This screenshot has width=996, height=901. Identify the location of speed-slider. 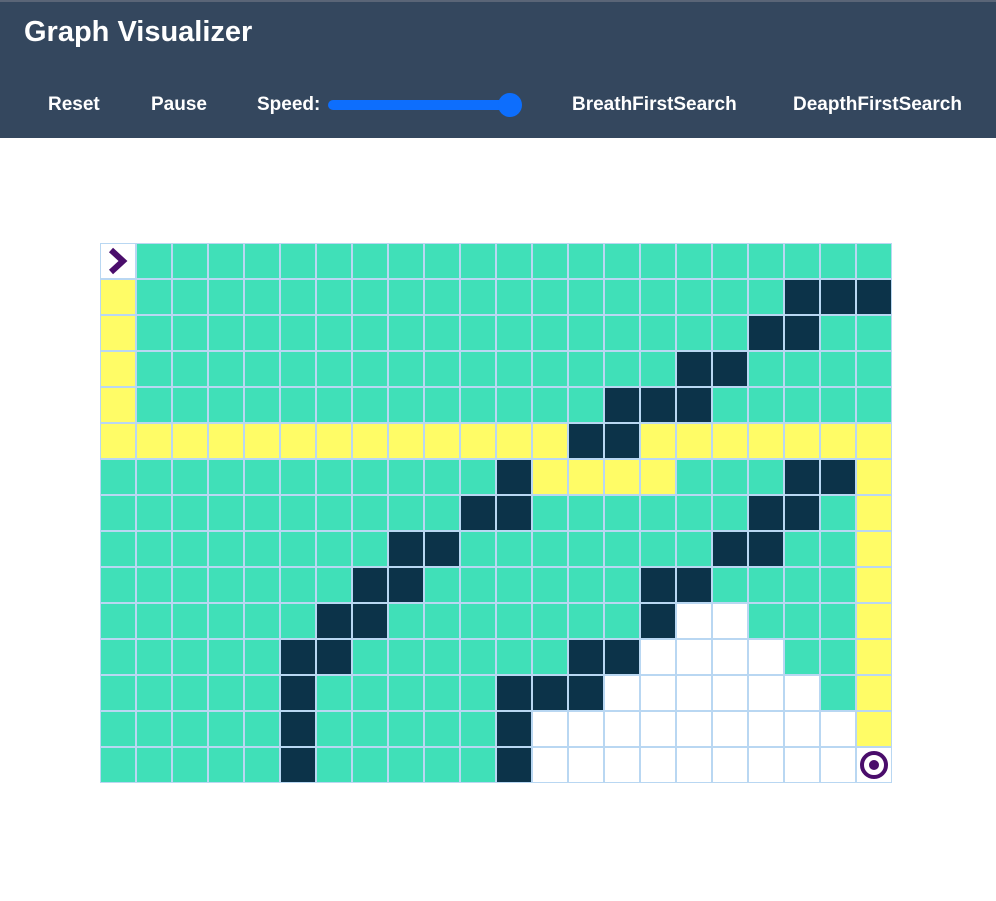
(419, 105).